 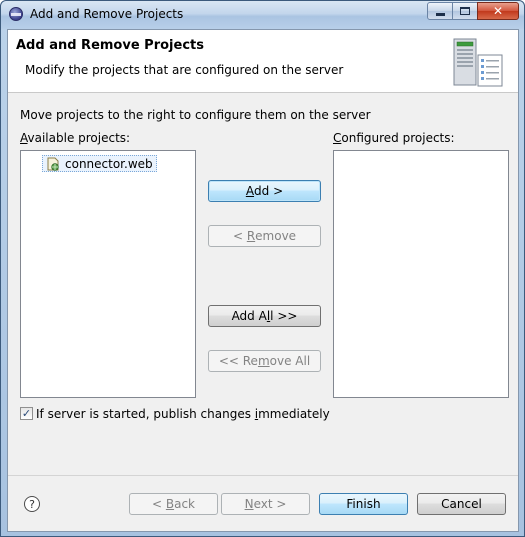 I want to click on help-icon: ?, so click(x=32, y=504).